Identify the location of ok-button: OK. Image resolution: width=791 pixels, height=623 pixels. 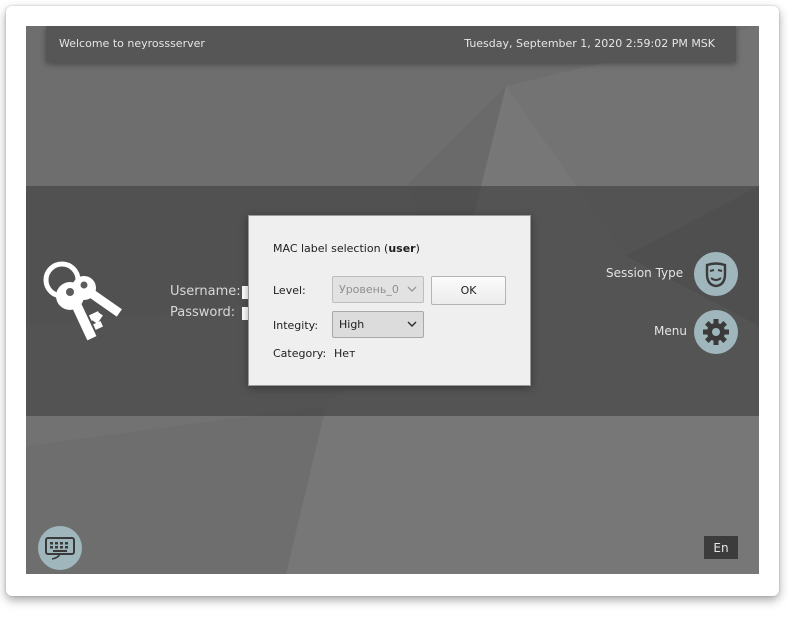
(468, 290).